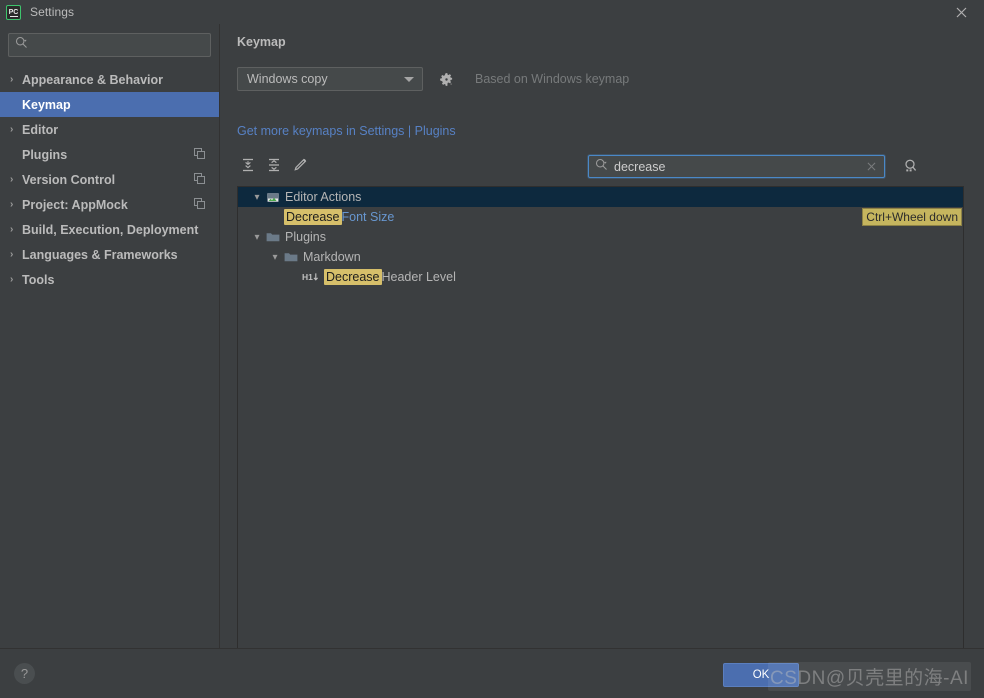 Image resolution: width=984 pixels, height=698 pixels. I want to click on tree-row-label: Editor Actions, so click(323, 197).